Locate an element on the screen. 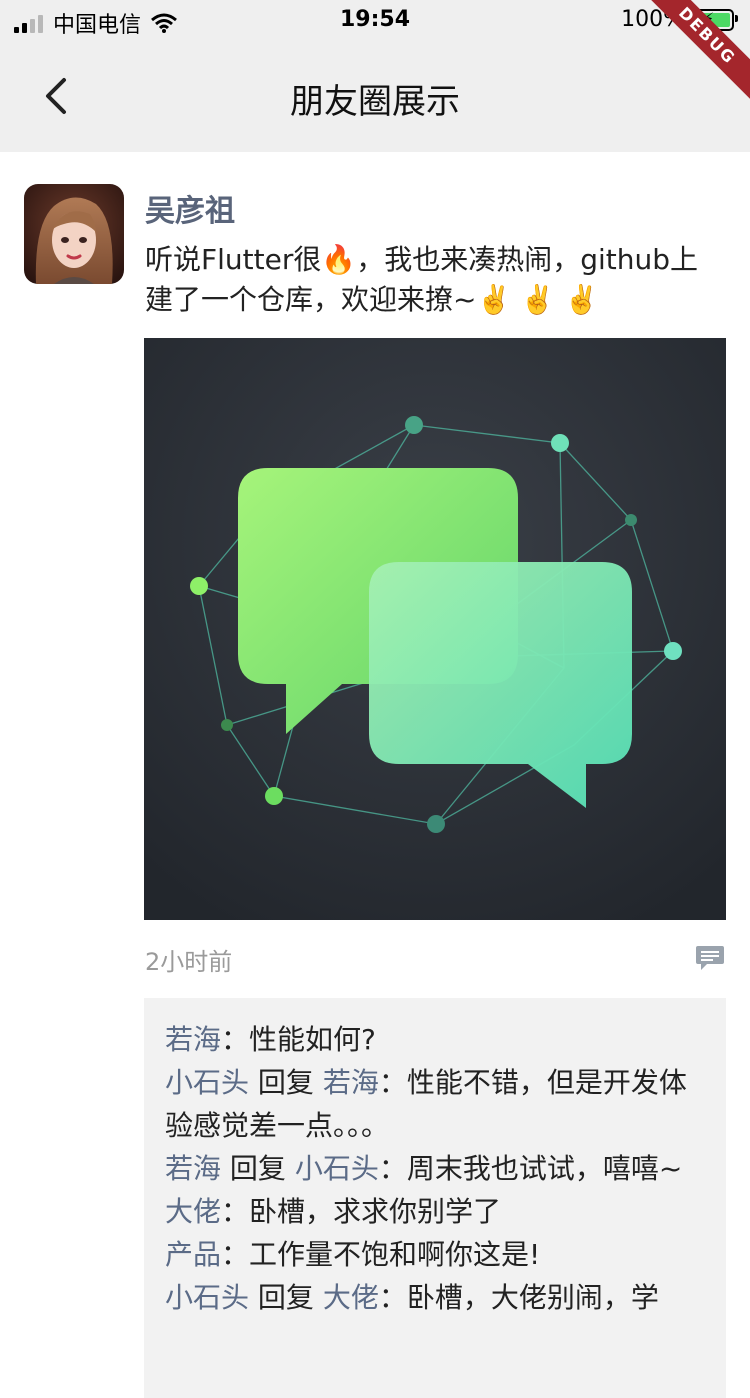  comment-item: 小石头 回复 若海：性能不错，但是开发体验感觉差一点。。。 is located at coordinates (435, 1104).